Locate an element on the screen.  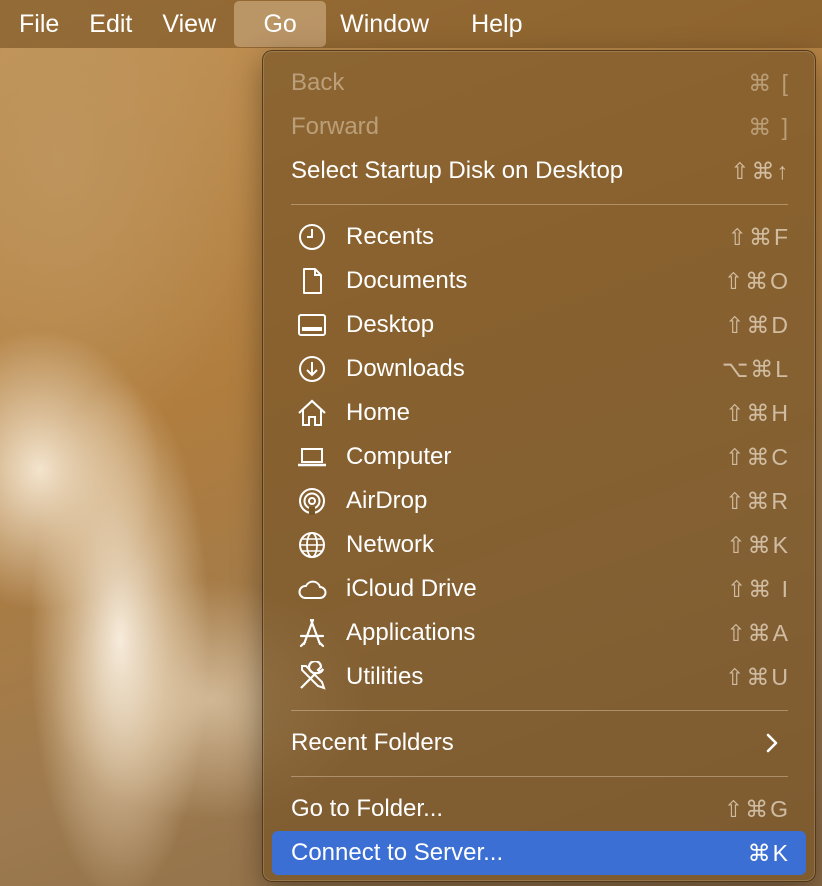
menu-item-label: Desktop is located at coordinates (390, 324).